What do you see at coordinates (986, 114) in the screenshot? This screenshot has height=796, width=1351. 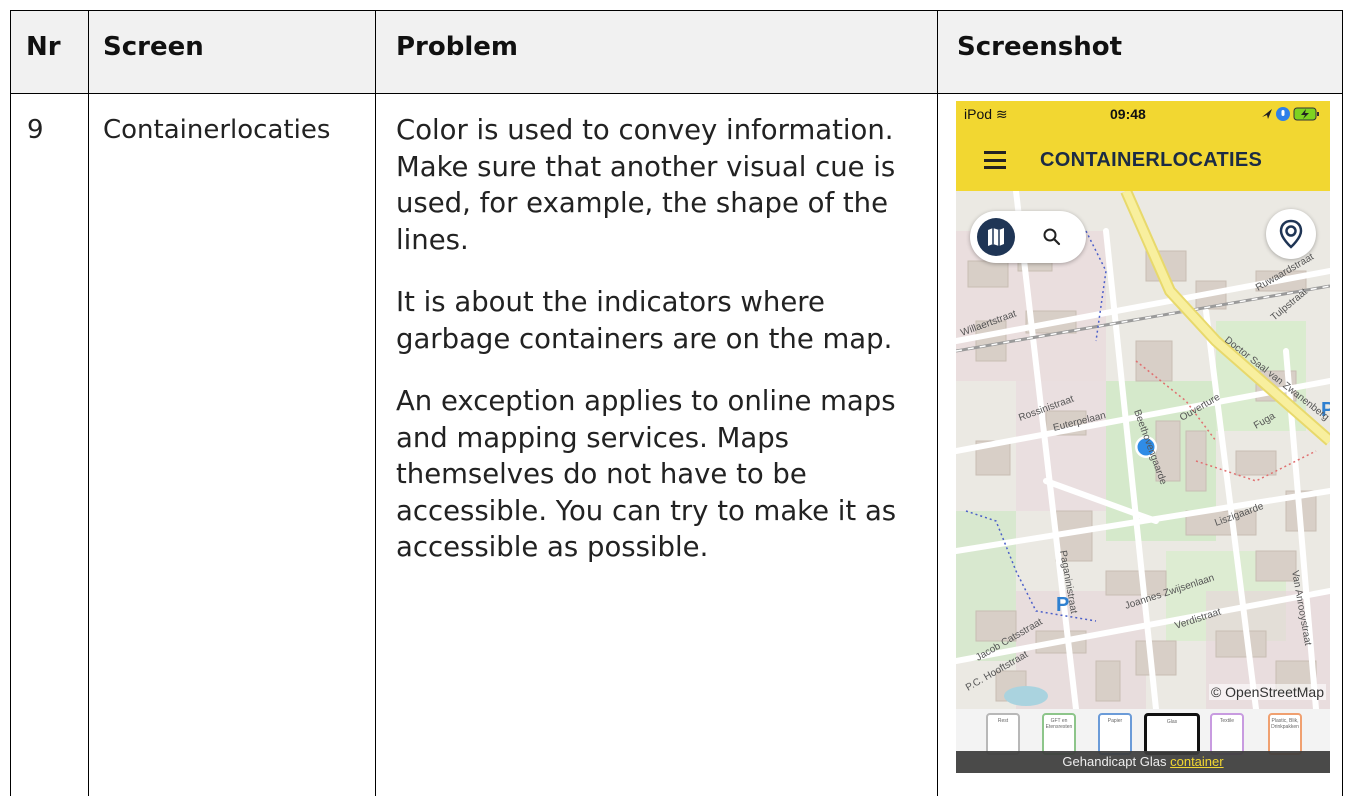 I see `status-carrier: iPod ≋` at bounding box center [986, 114].